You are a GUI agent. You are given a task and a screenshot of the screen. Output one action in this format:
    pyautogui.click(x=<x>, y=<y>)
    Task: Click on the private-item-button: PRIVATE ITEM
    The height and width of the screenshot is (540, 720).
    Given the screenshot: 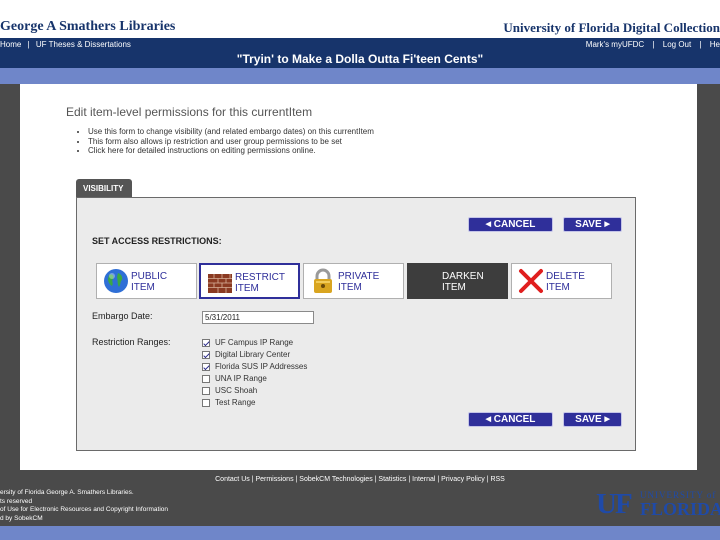 What is the action you would take?
    pyautogui.click(x=353, y=281)
    